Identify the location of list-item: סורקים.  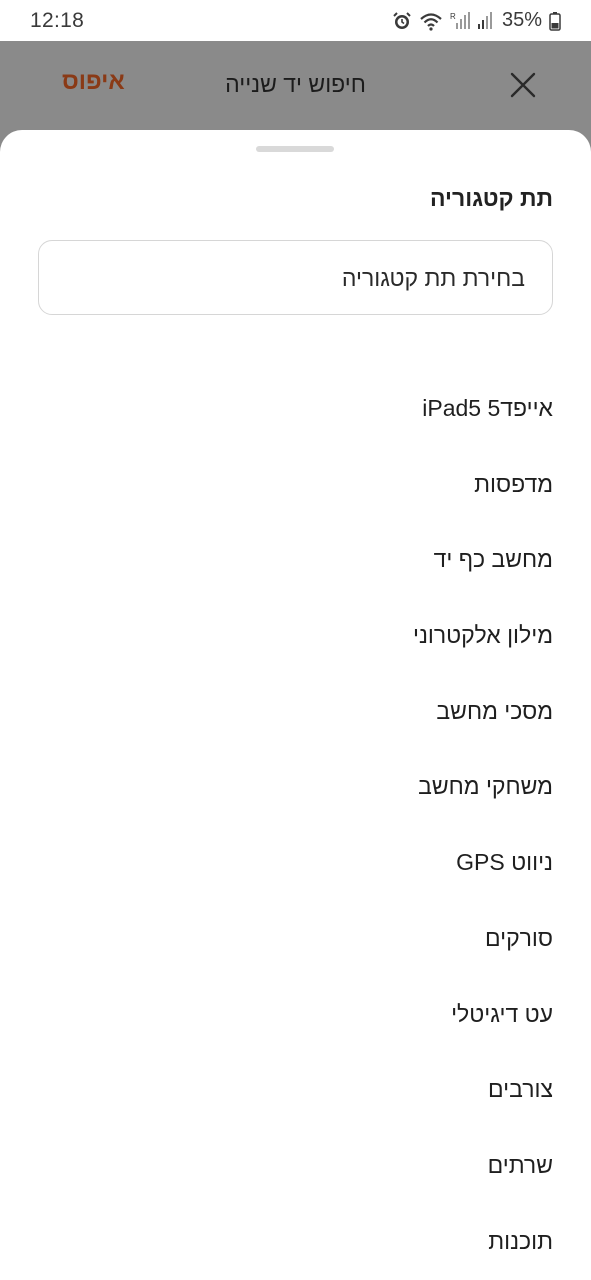
(295, 938).